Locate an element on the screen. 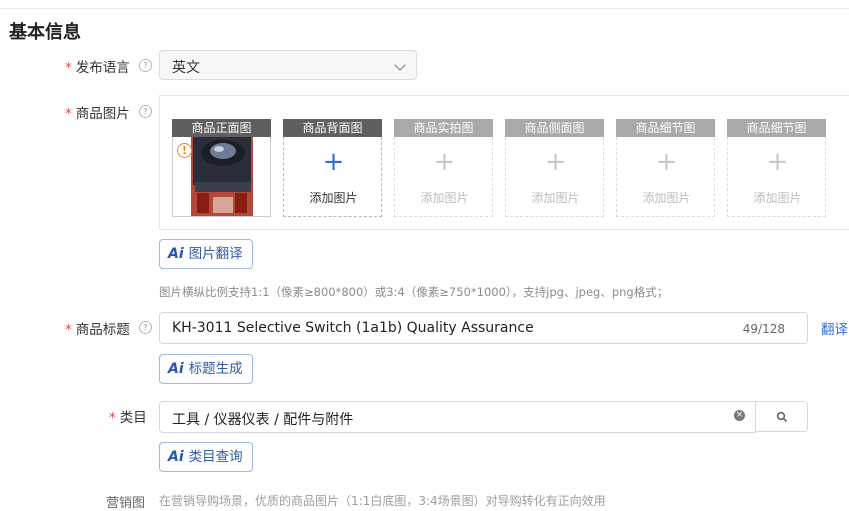 Image resolution: width=849 pixels, height=511 pixels. clear-icon: × is located at coordinates (739, 415).